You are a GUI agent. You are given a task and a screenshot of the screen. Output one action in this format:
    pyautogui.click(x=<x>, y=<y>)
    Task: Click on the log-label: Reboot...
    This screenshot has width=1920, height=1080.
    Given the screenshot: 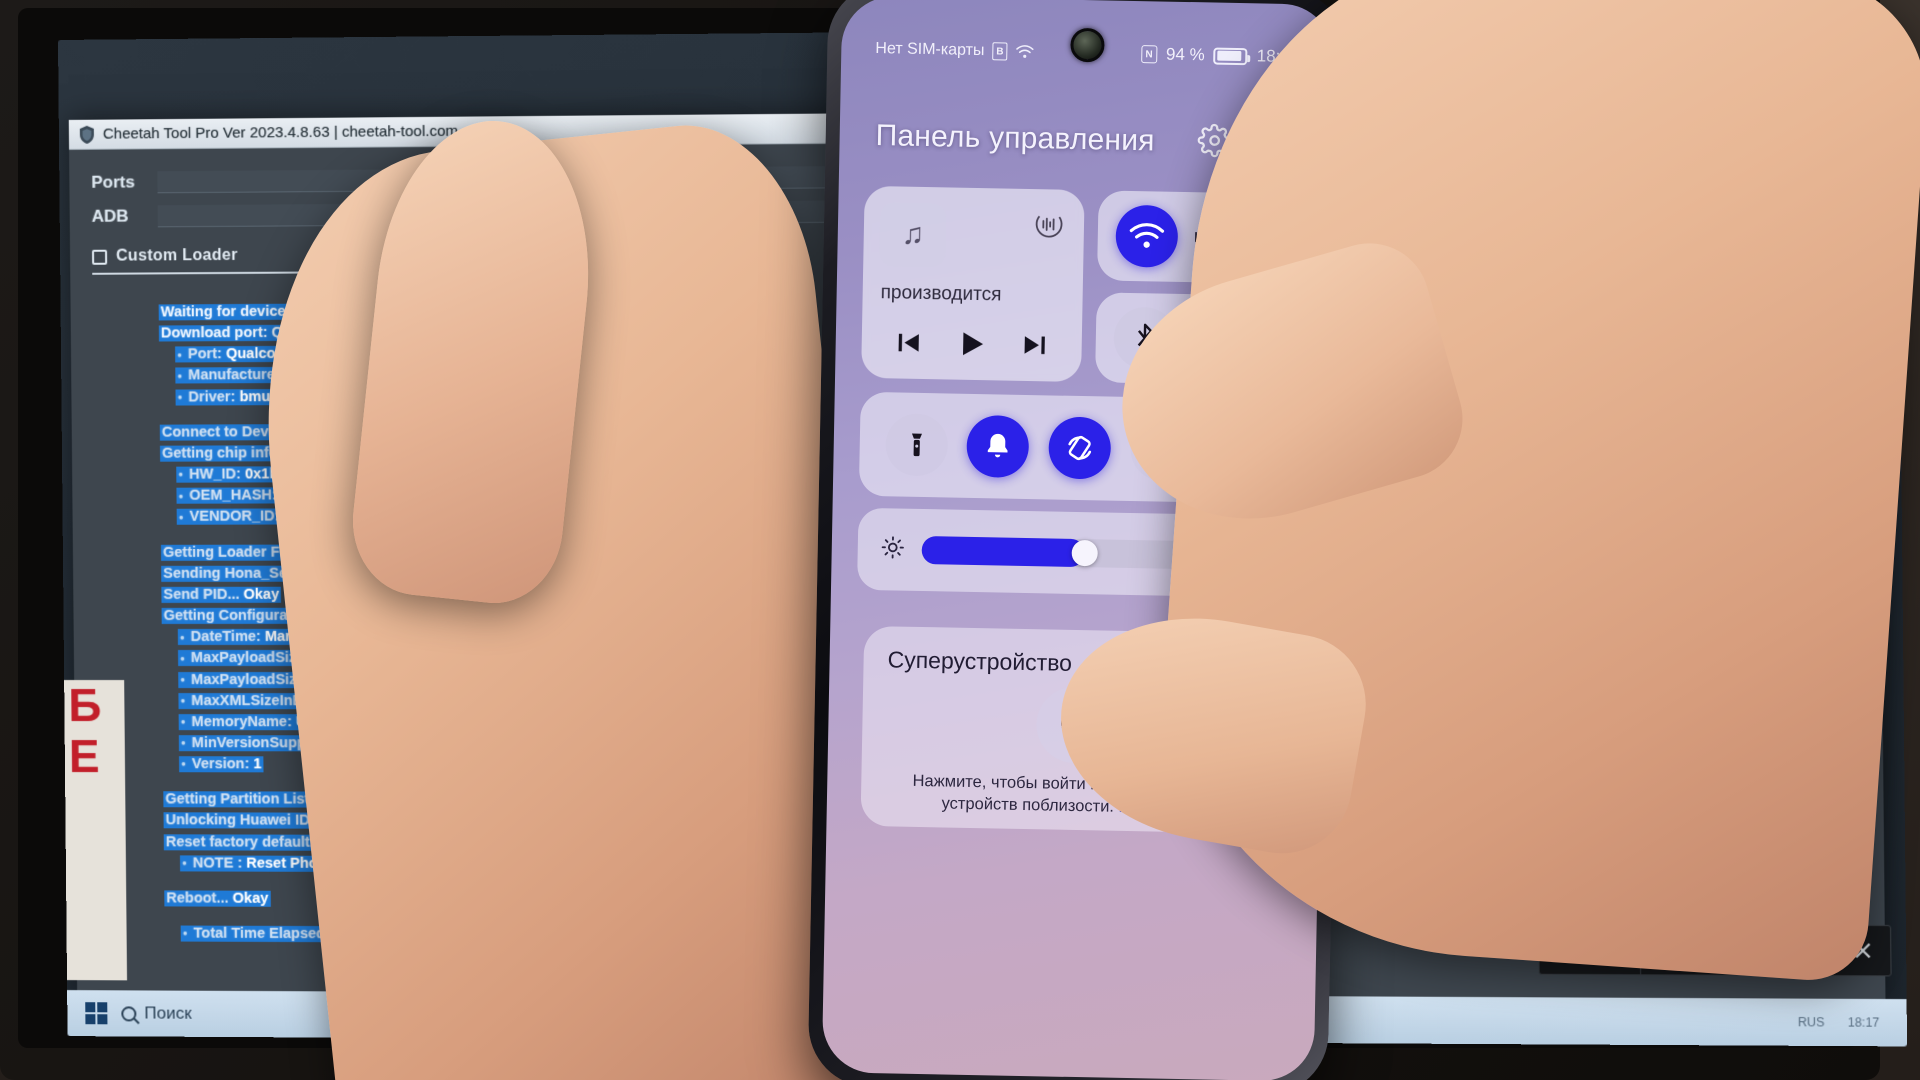 What is the action you would take?
    pyautogui.click(x=199, y=898)
    